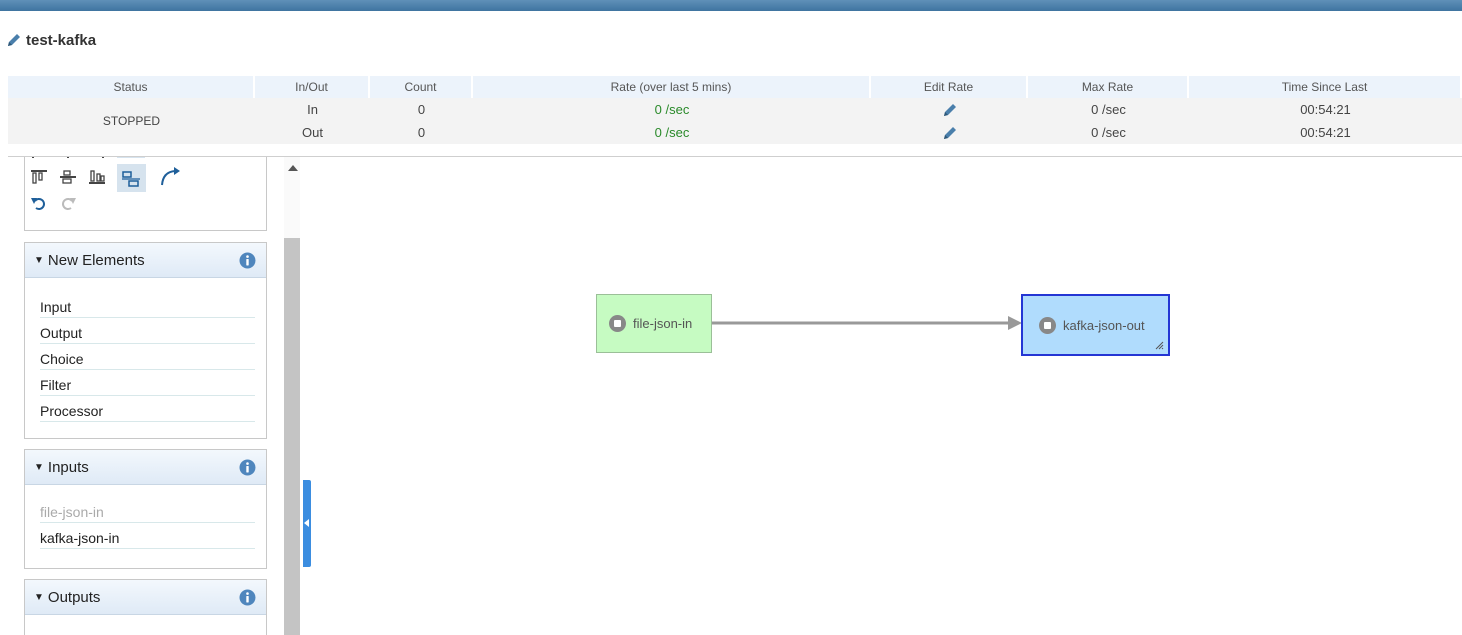  What do you see at coordinates (663, 323) in the screenshot?
I see `node-label: file-json-in` at bounding box center [663, 323].